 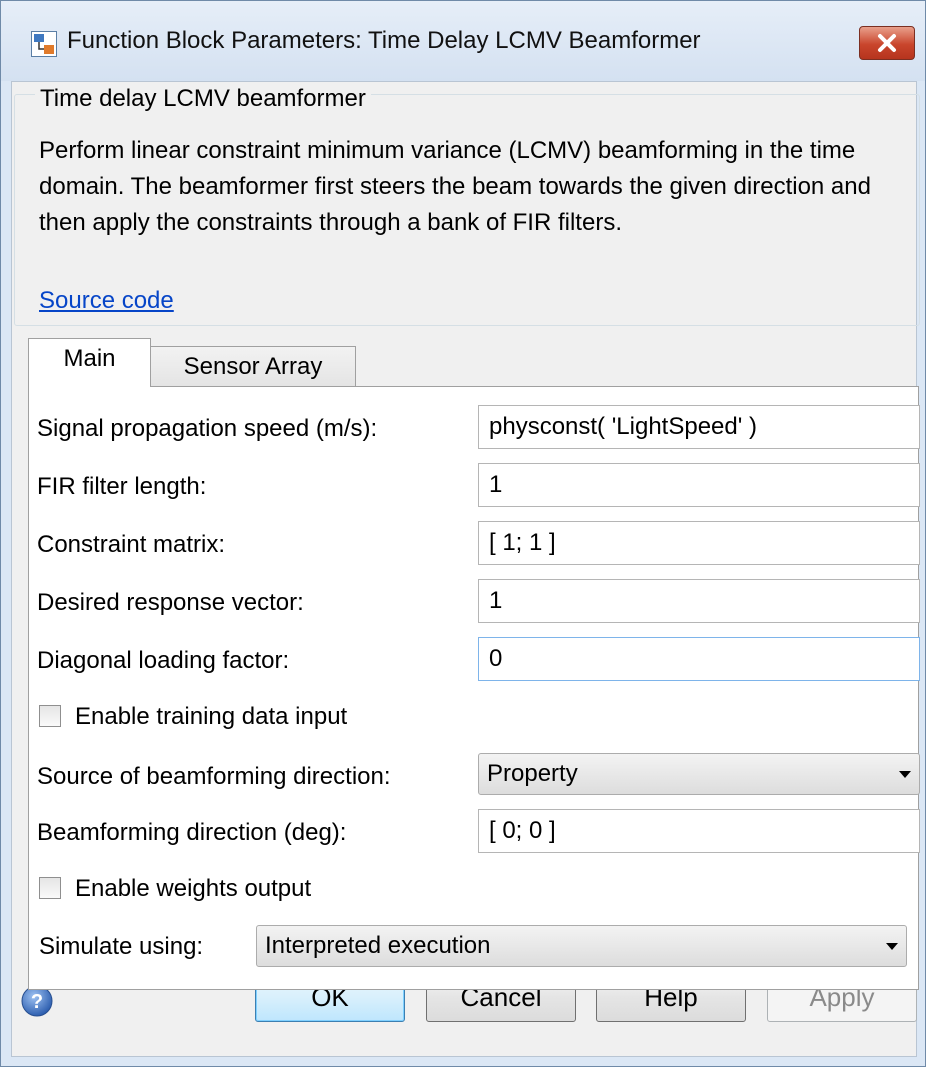 I want to click on constraint-matrix-field: [ 1; 1 ], so click(x=699, y=543).